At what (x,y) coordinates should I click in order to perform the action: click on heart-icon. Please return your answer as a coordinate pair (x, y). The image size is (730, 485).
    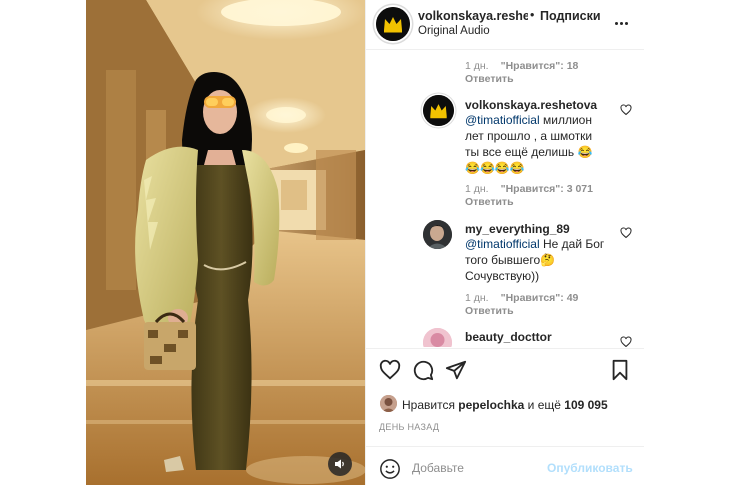
    Looking at the image, I should click on (390, 370).